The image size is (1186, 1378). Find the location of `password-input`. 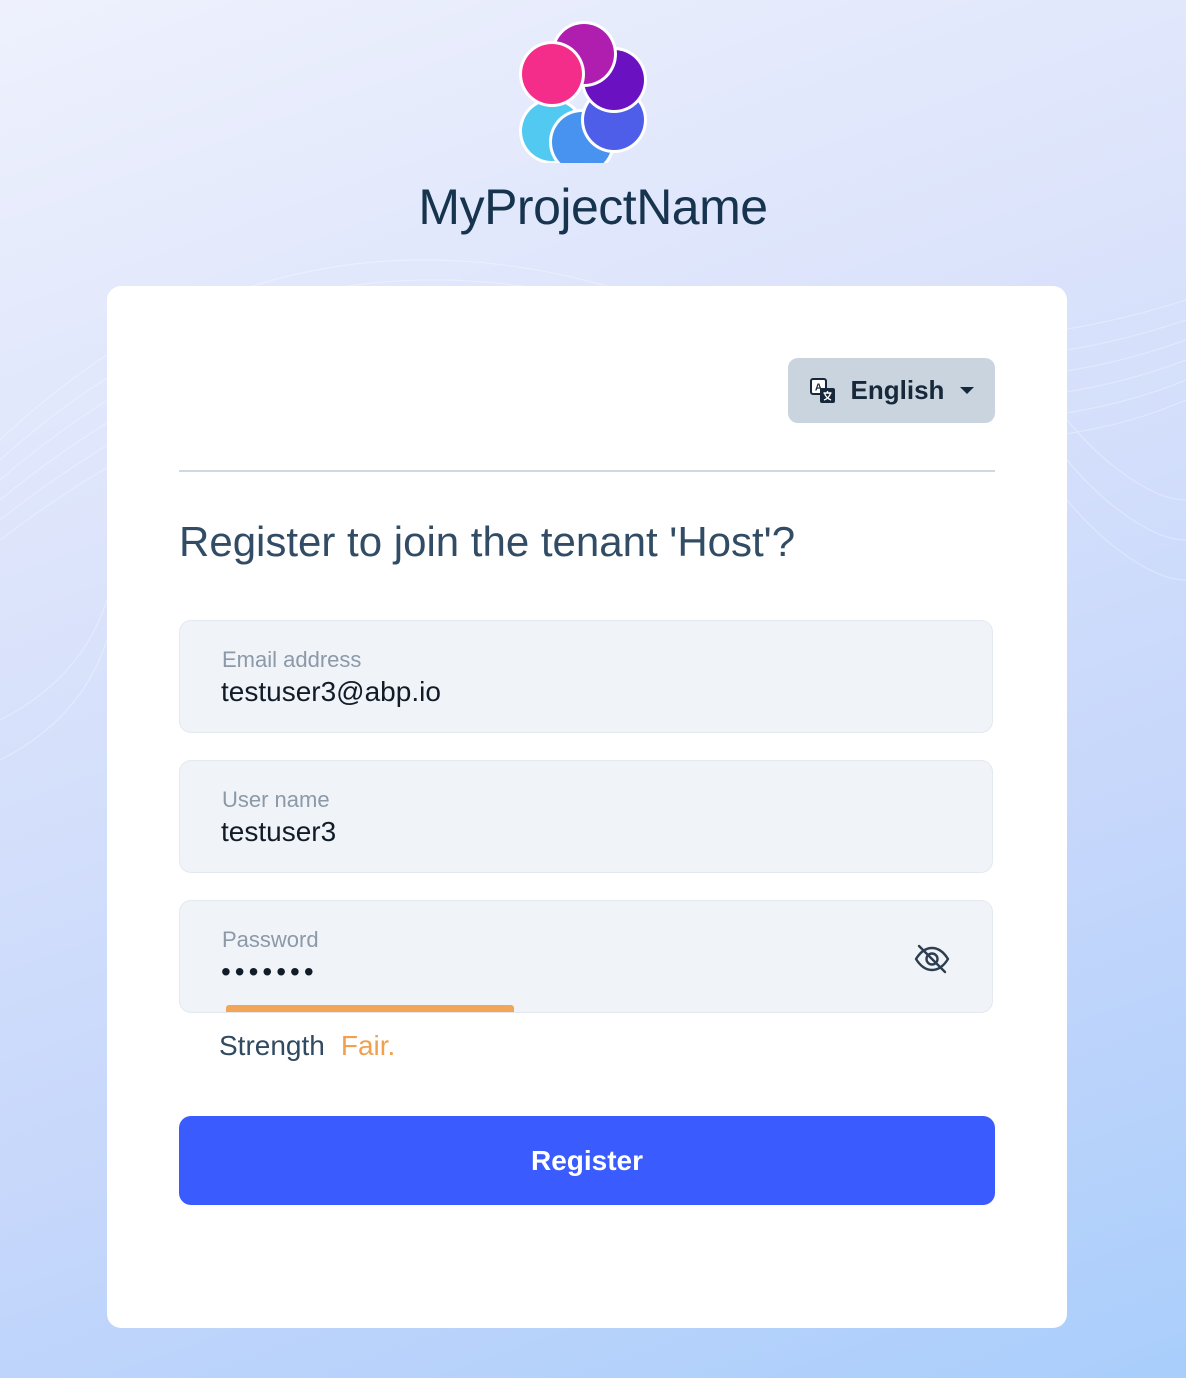

password-input is located at coordinates (541, 972).